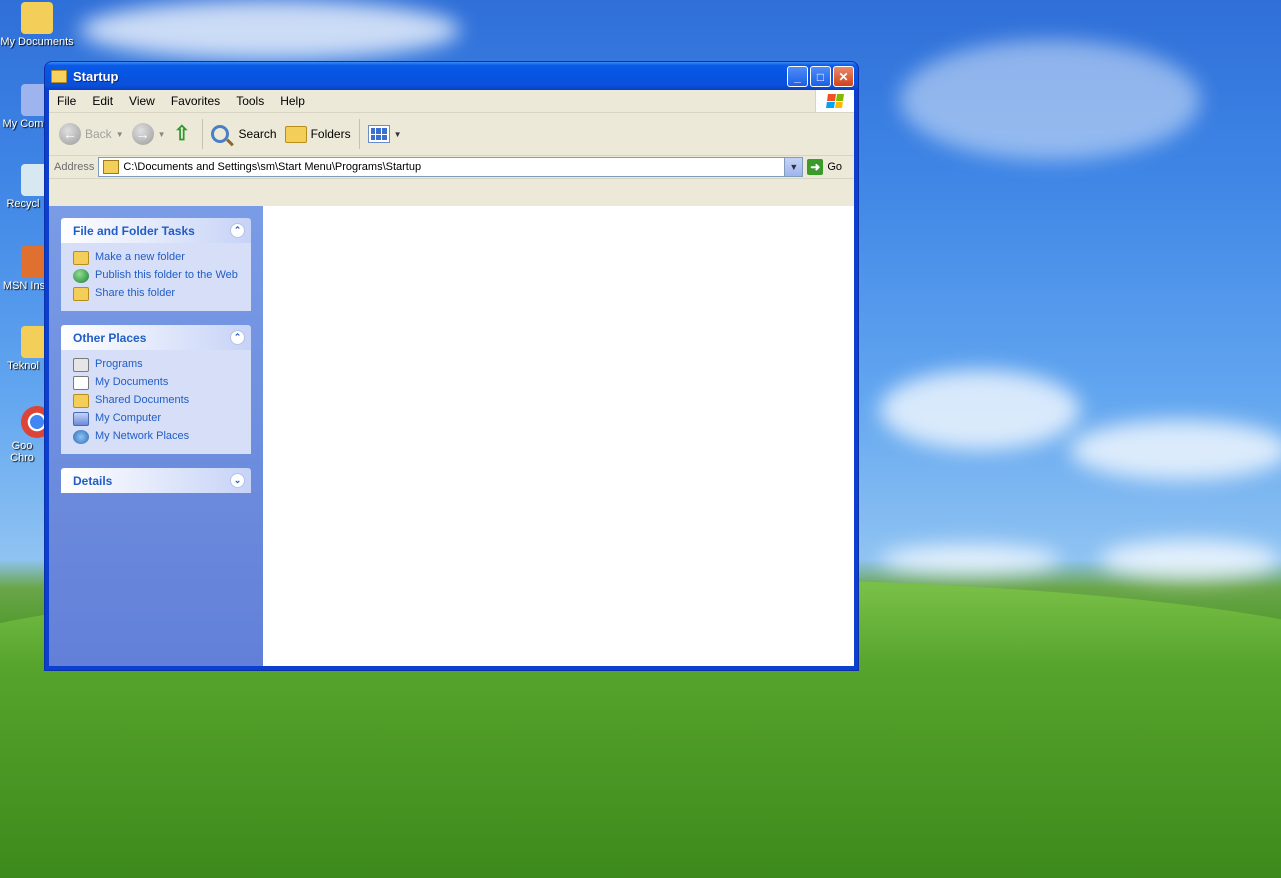  Describe the element at coordinates (81, 276) in the screenshot. I see `globe-icon` at that location.